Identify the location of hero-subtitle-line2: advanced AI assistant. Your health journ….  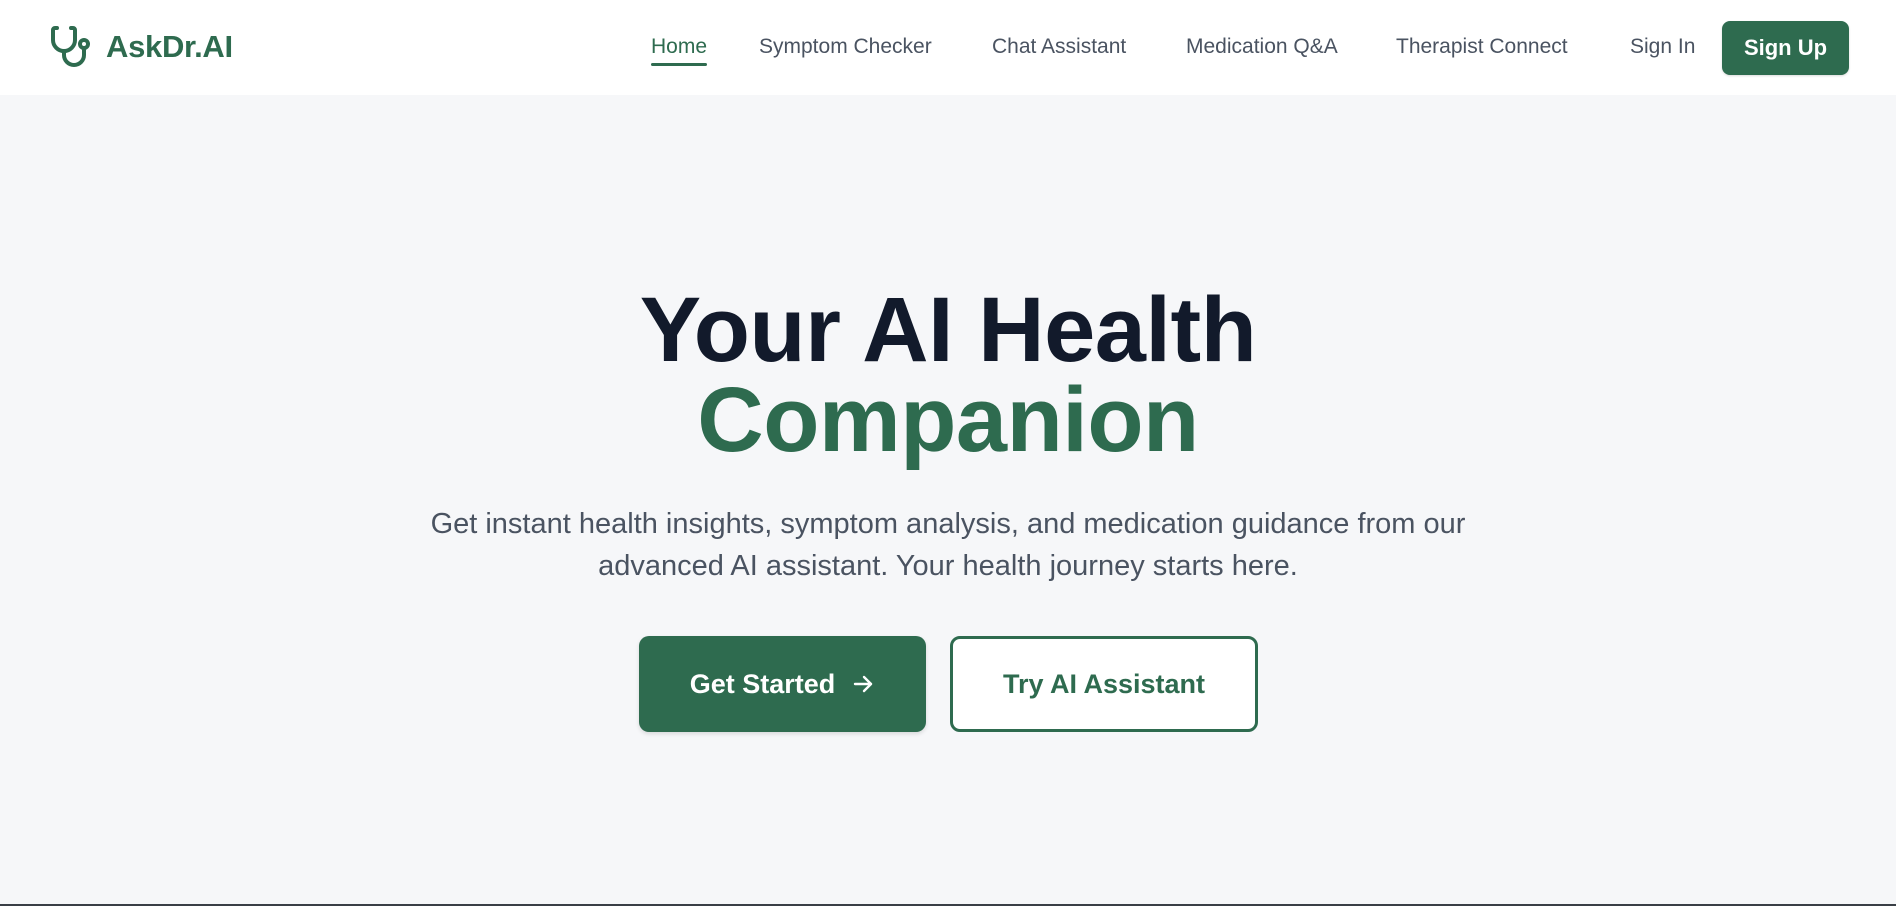
(948, 566).